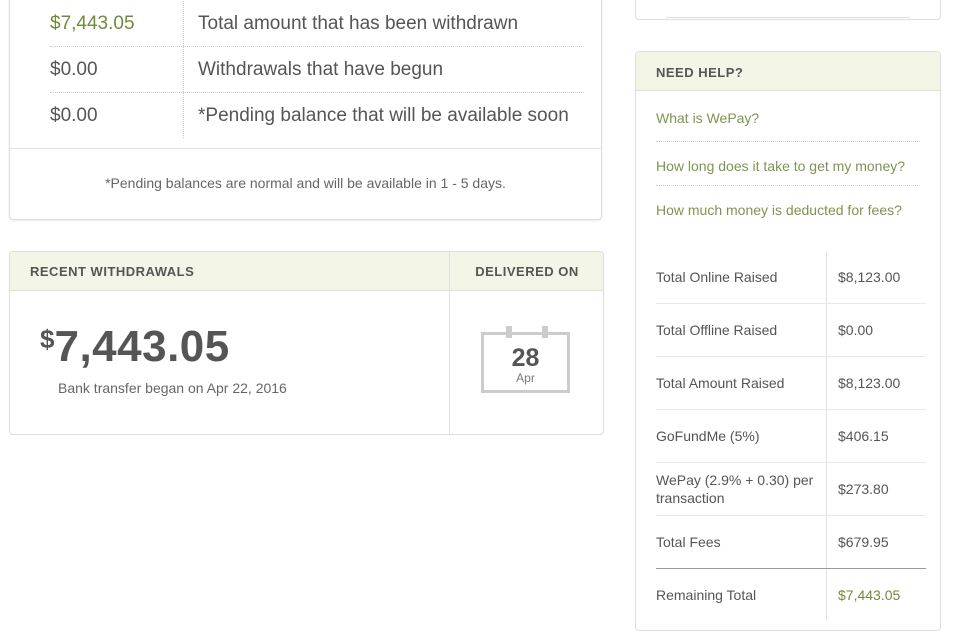  I want to click on fee-label: Total Offline Raised, so click(741, 330).